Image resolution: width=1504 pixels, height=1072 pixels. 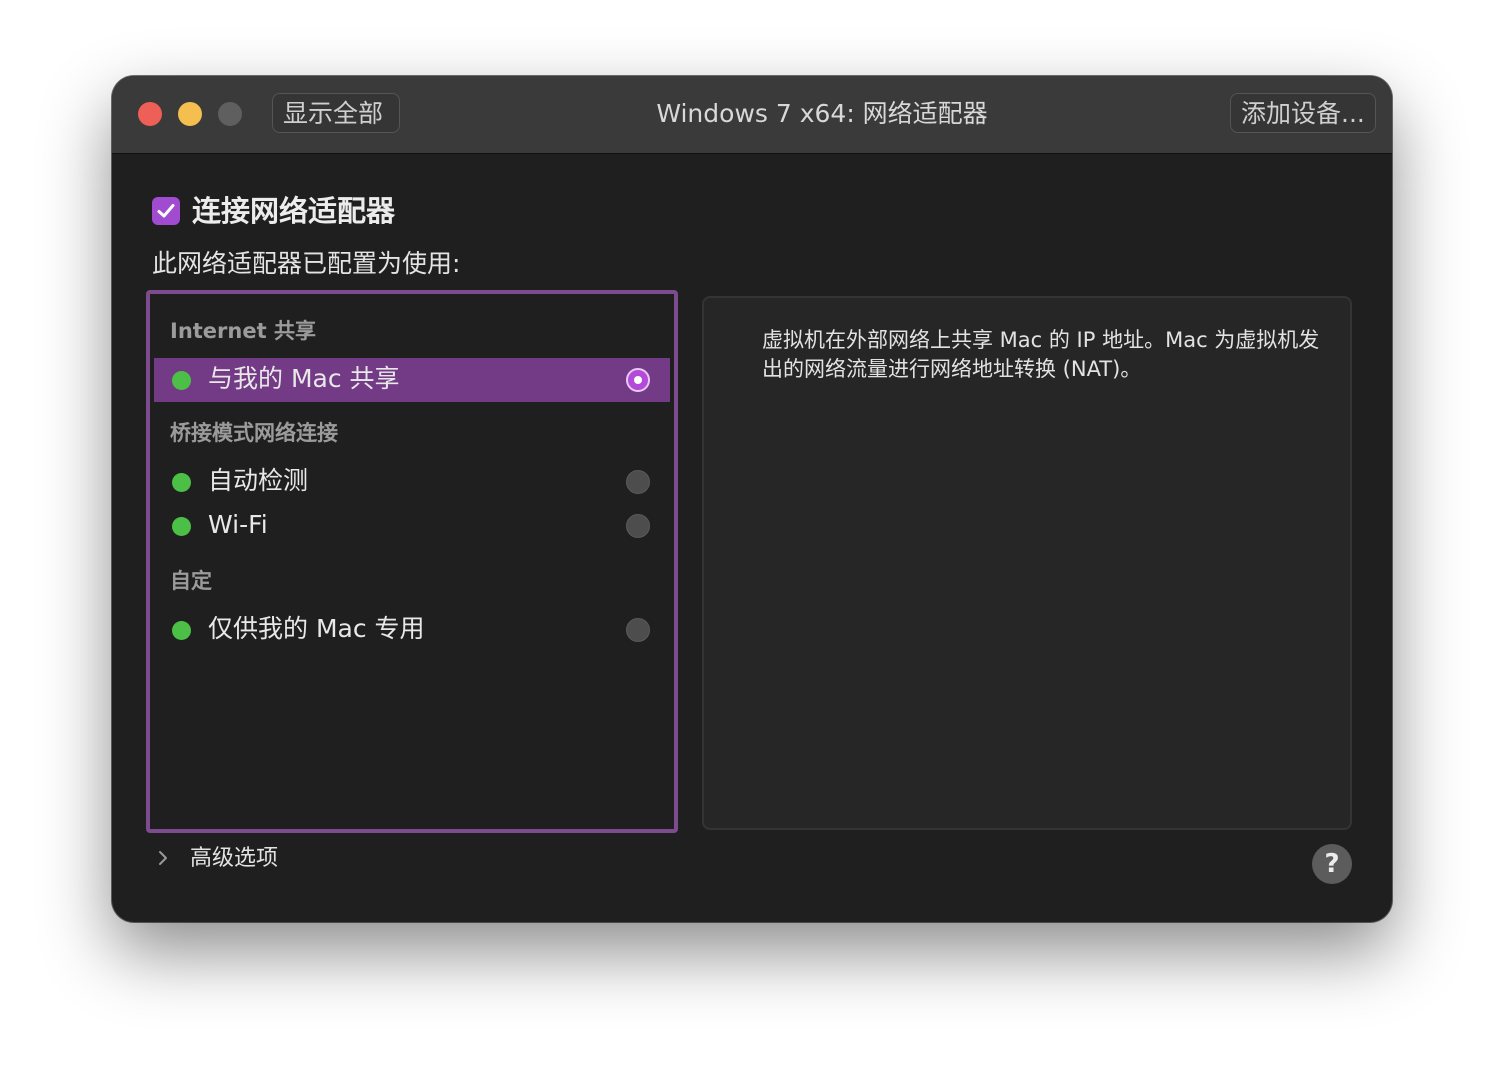 What do you see at coordinates (822, 113) in the screenshot?
I see `window-title: Windows 7 x64: 网络适配器` at bounding box center [822, 113].